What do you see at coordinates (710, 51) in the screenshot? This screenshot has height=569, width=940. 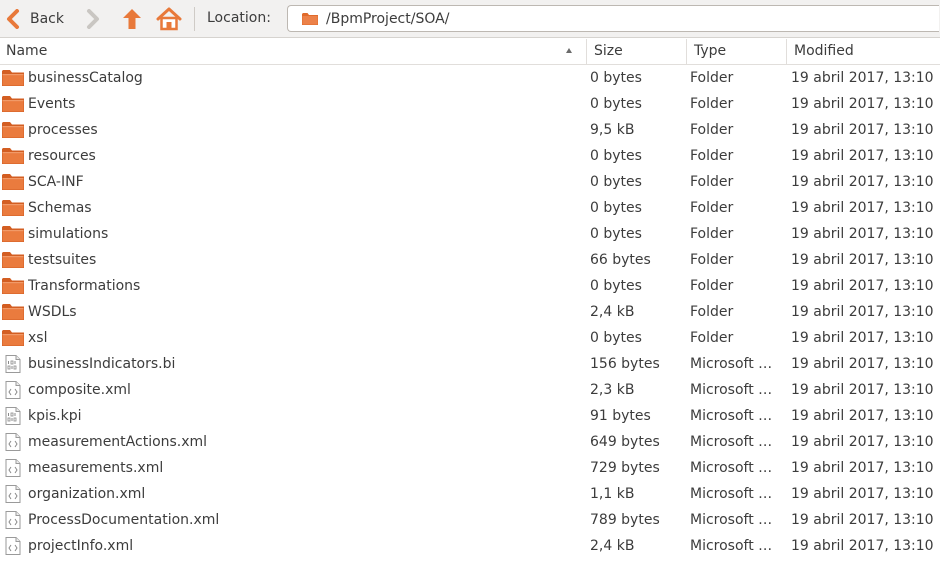 I see `column-header-type-label: Type` at bounding box center [710, 51].